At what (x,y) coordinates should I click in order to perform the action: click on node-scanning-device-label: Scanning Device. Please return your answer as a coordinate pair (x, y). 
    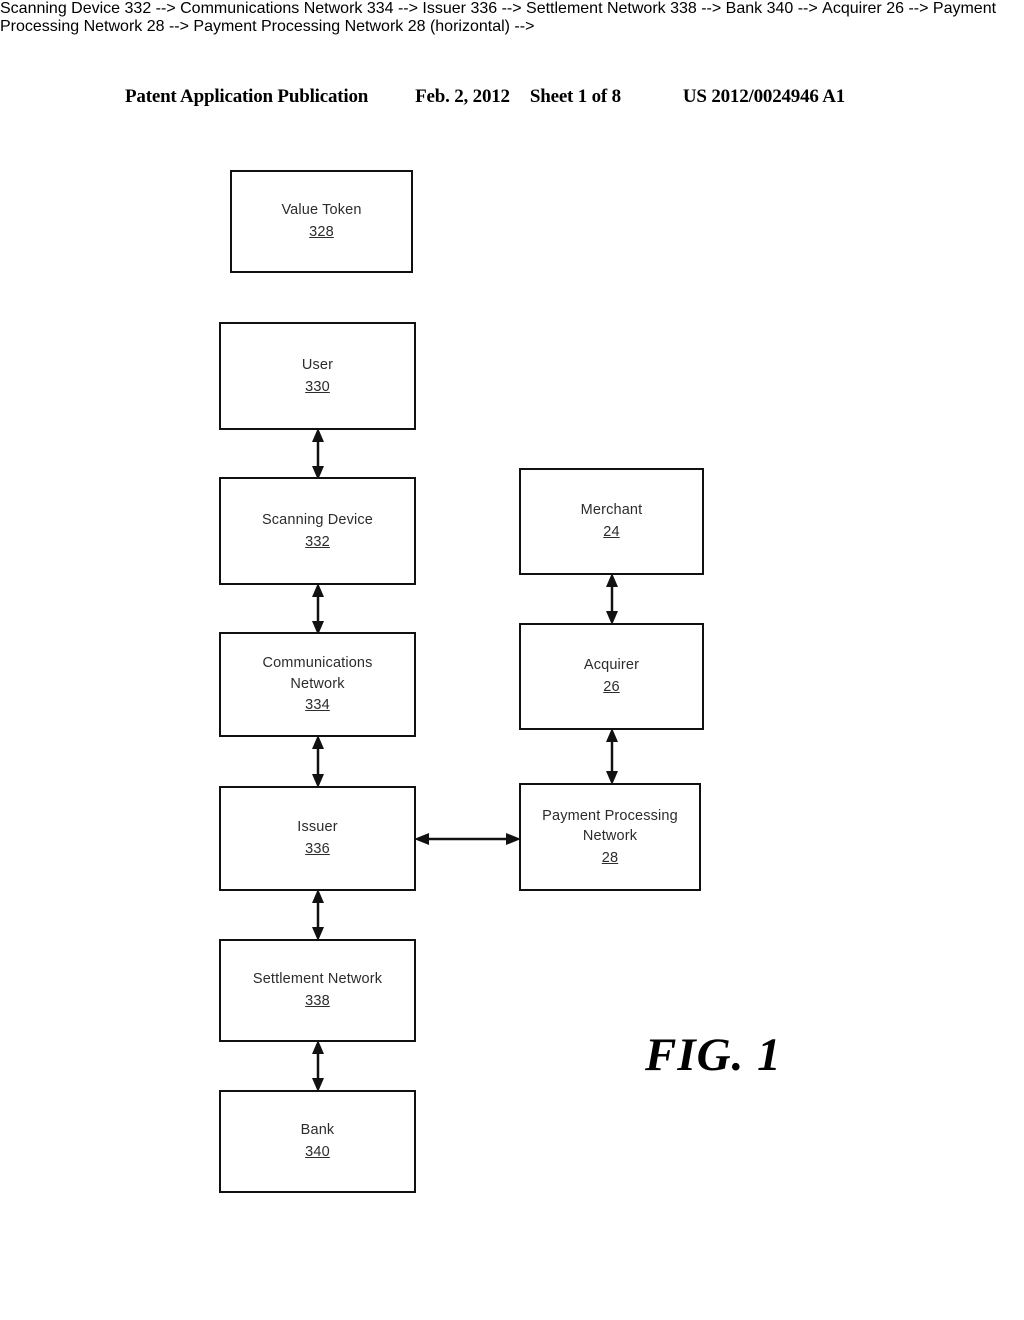
    Looking at the image, I should click on (317, 519).